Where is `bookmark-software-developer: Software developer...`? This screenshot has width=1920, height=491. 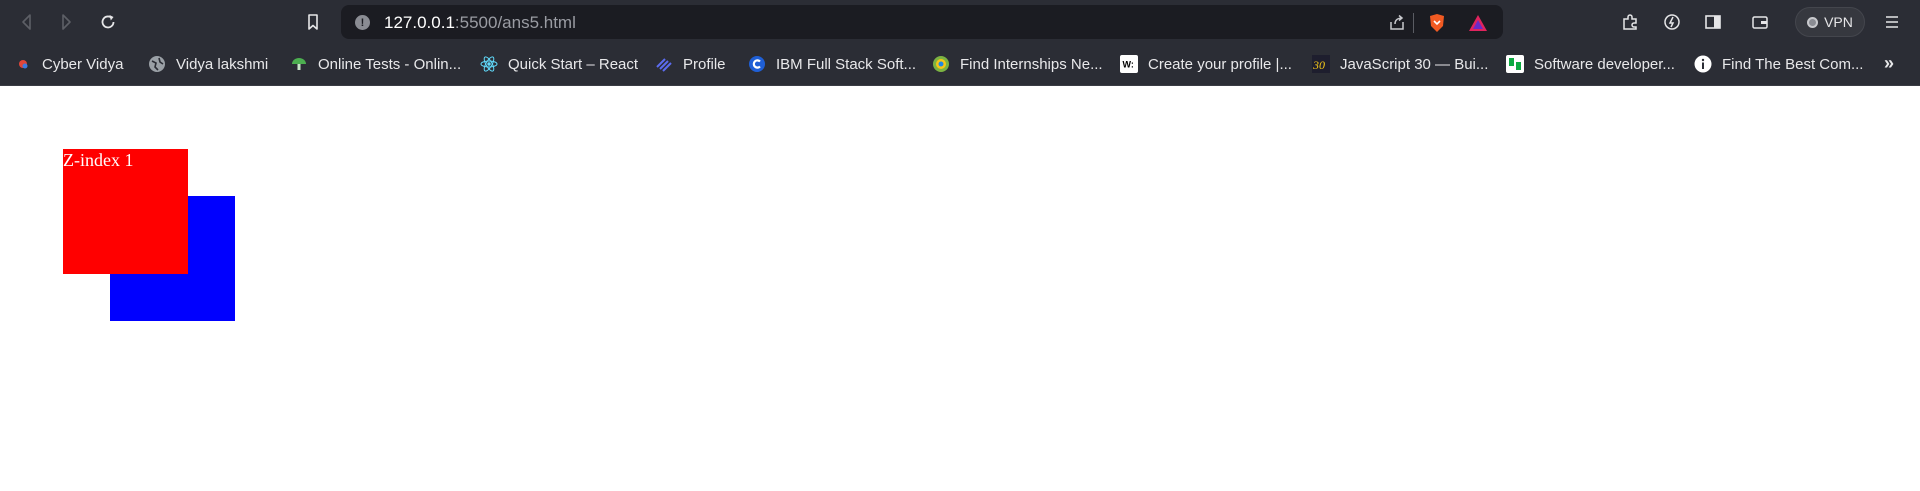
bookmark-software-developer: Software developer... is located at coordinates (1590, 64).